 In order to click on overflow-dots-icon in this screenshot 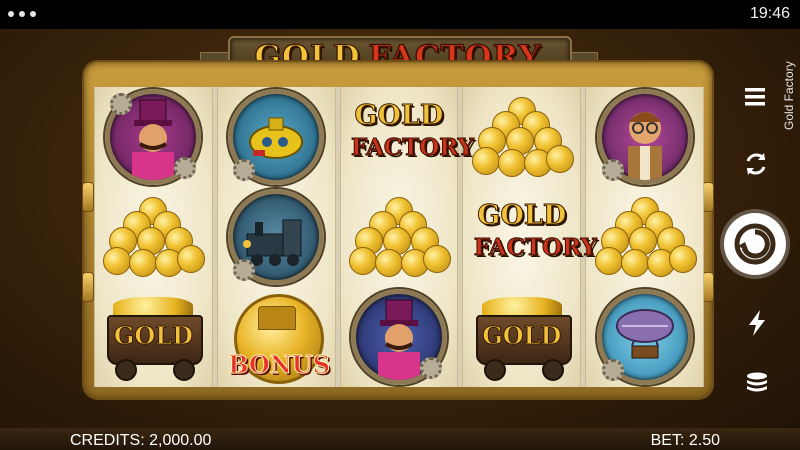, I will do `click(22, 14)`.